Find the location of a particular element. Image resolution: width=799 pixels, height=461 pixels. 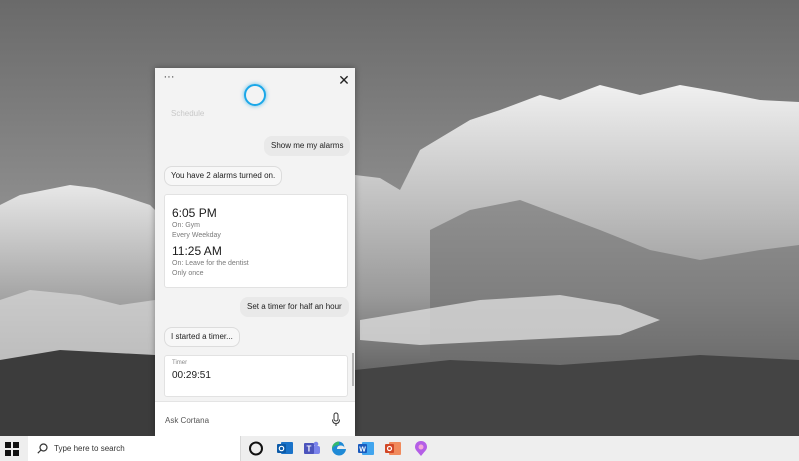

taskbar-search-placeholder: Type here to search is located at coordinates (89, 448).